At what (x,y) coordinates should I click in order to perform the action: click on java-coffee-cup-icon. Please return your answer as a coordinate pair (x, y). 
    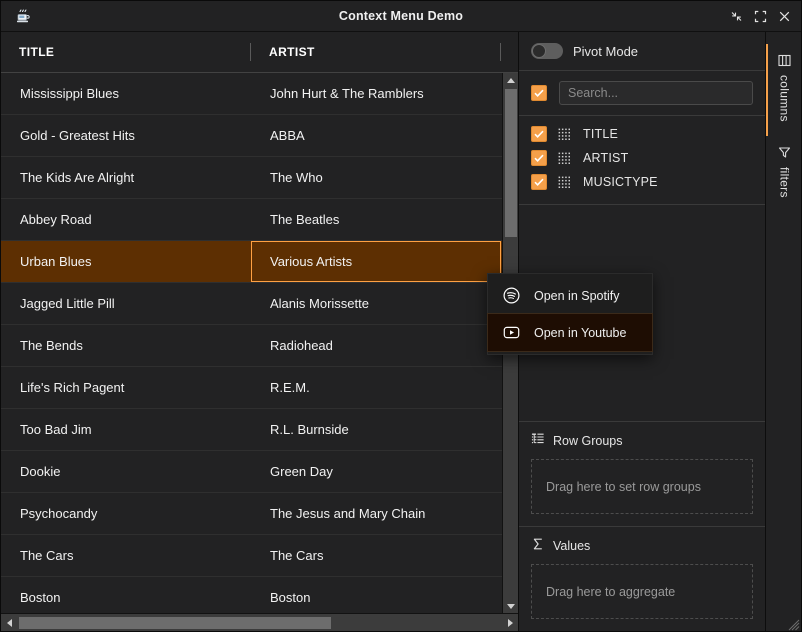
    Looking at the image, I should click on (23, 16).